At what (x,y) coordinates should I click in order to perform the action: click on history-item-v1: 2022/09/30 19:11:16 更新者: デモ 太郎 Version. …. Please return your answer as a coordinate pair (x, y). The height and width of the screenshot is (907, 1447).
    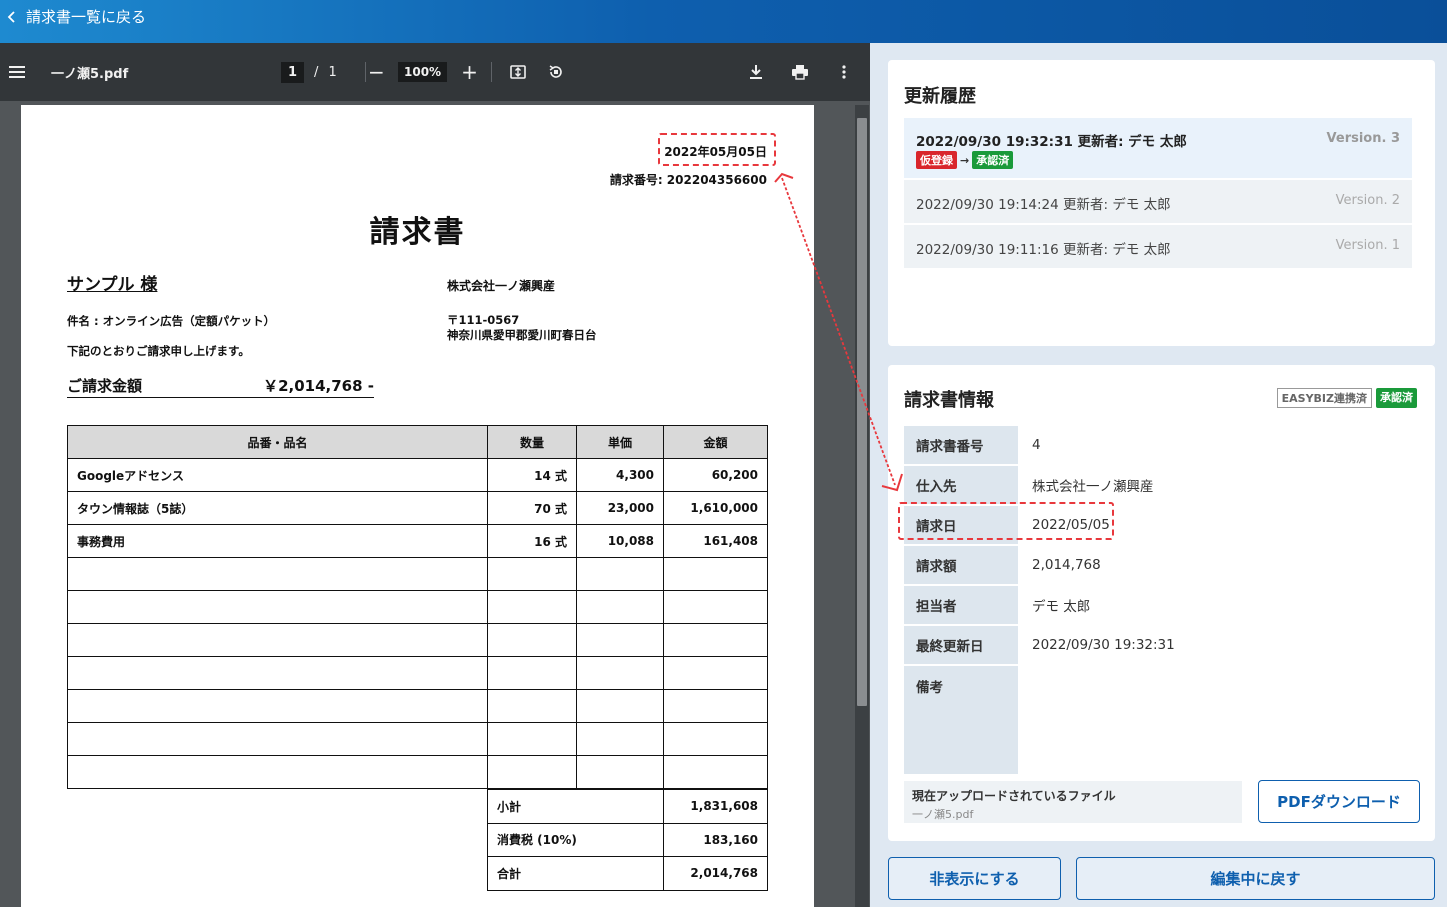
    Looking at the image, I should click on (1158, 246).